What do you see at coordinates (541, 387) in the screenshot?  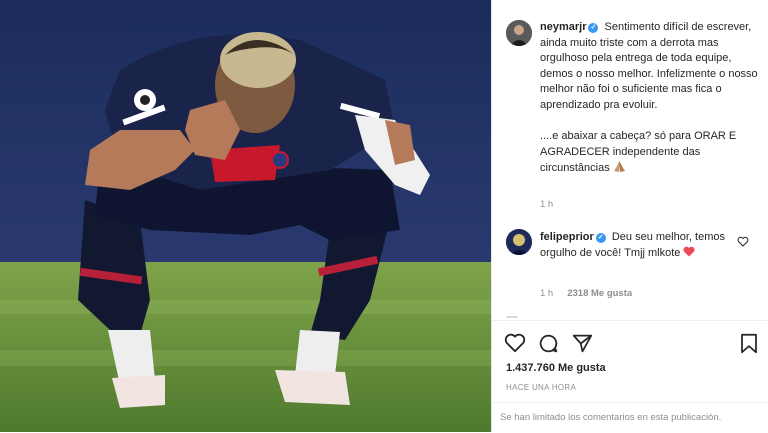 I see `post-timestamp: HACE UNA HORA` at bounding box center [541, 387].